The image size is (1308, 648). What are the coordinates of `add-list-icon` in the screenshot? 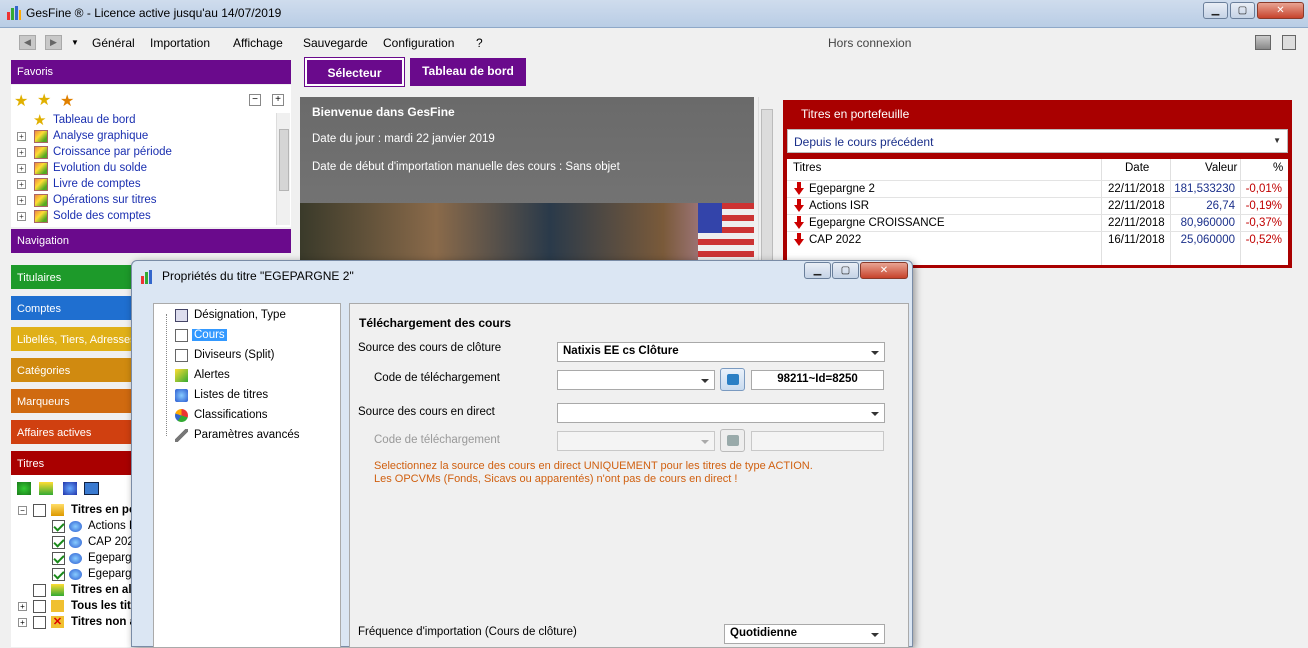 It's located at (46, 488).